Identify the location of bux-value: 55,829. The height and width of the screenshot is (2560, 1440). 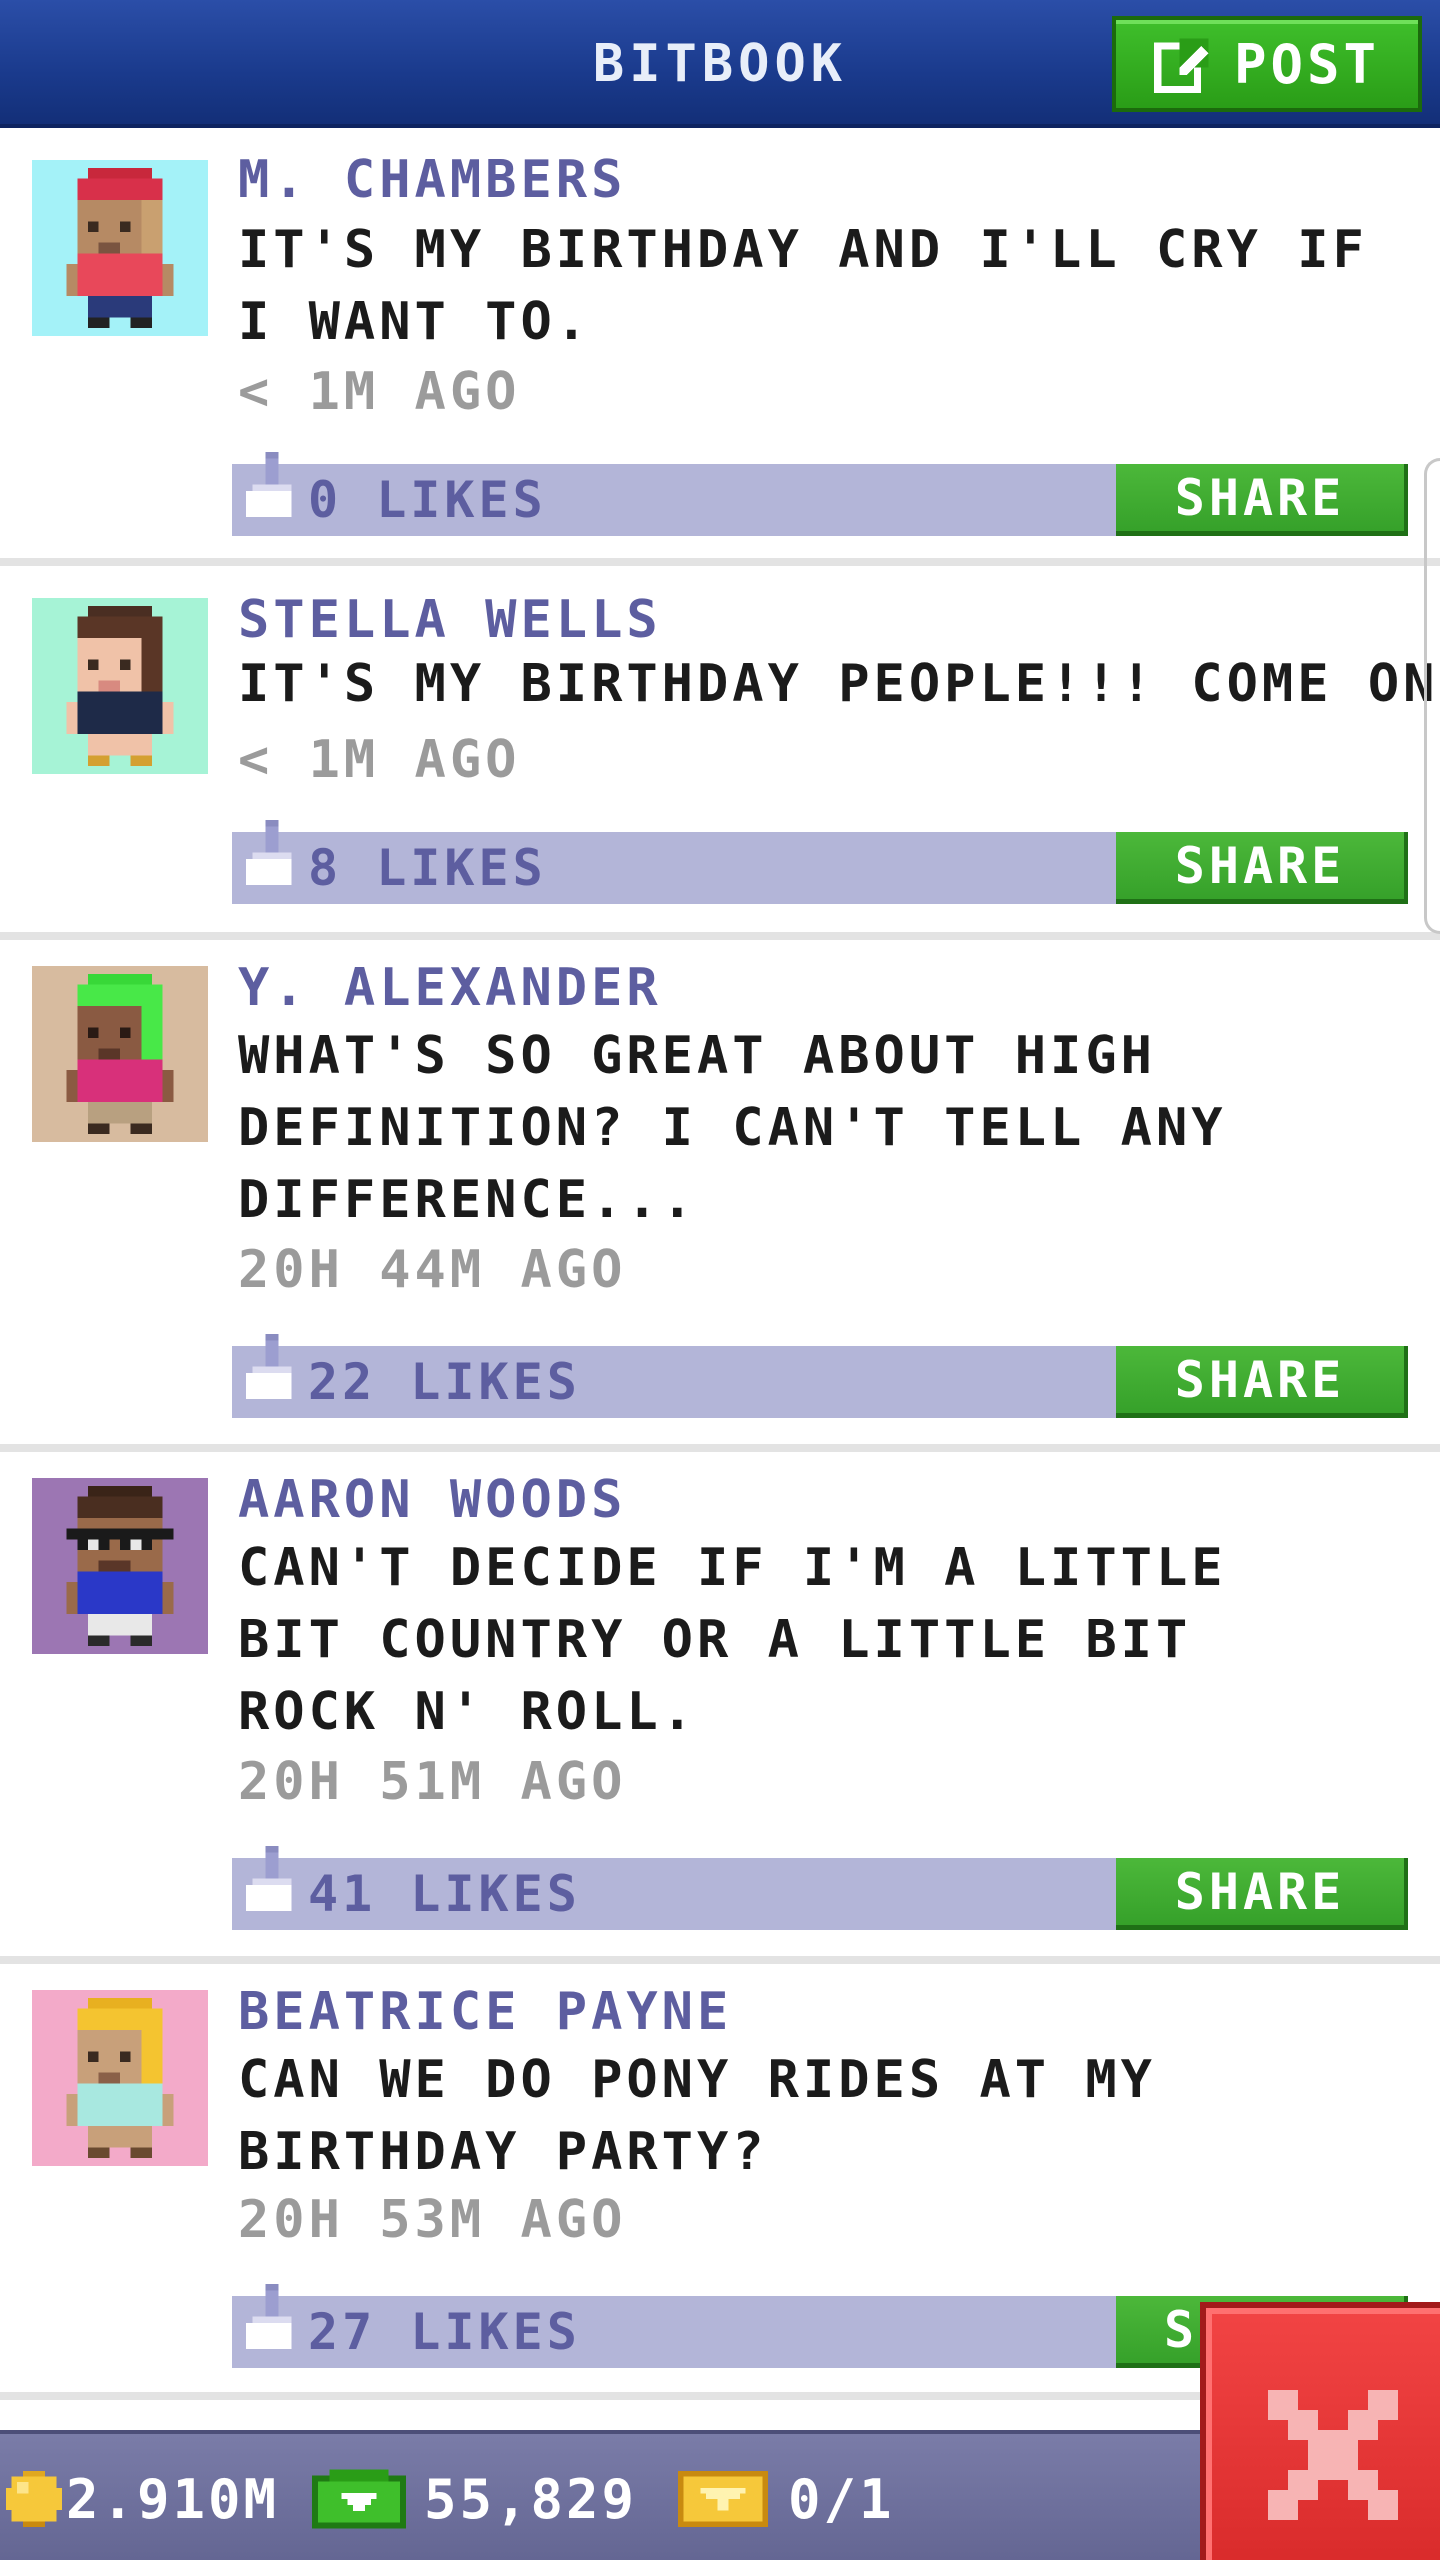
(531, 2499).